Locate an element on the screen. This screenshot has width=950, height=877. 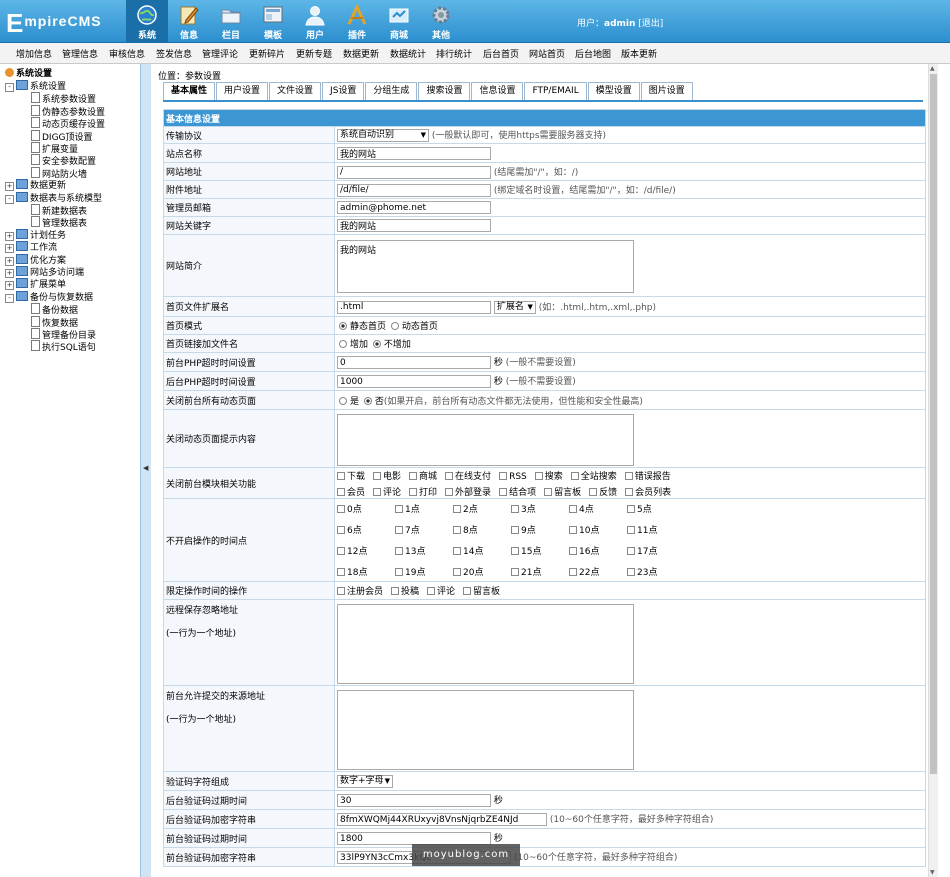
checkbox-option: 7点 is located at coordinates (424, 529).